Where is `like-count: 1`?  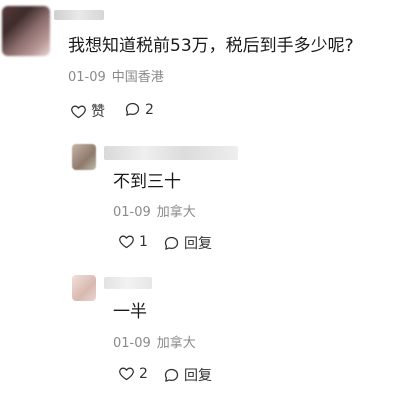 like-count: 1 is located at coordinates (143, 241).